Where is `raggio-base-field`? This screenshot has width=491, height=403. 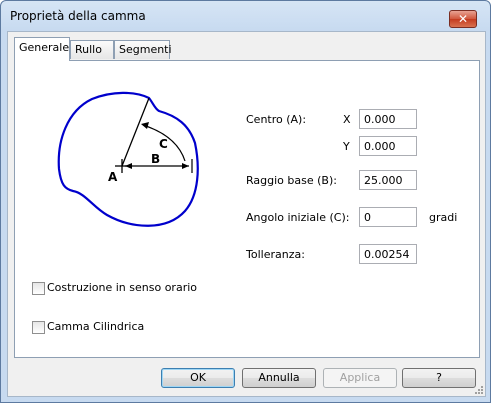 raggio-base-field is located at coordinates (388, 180).